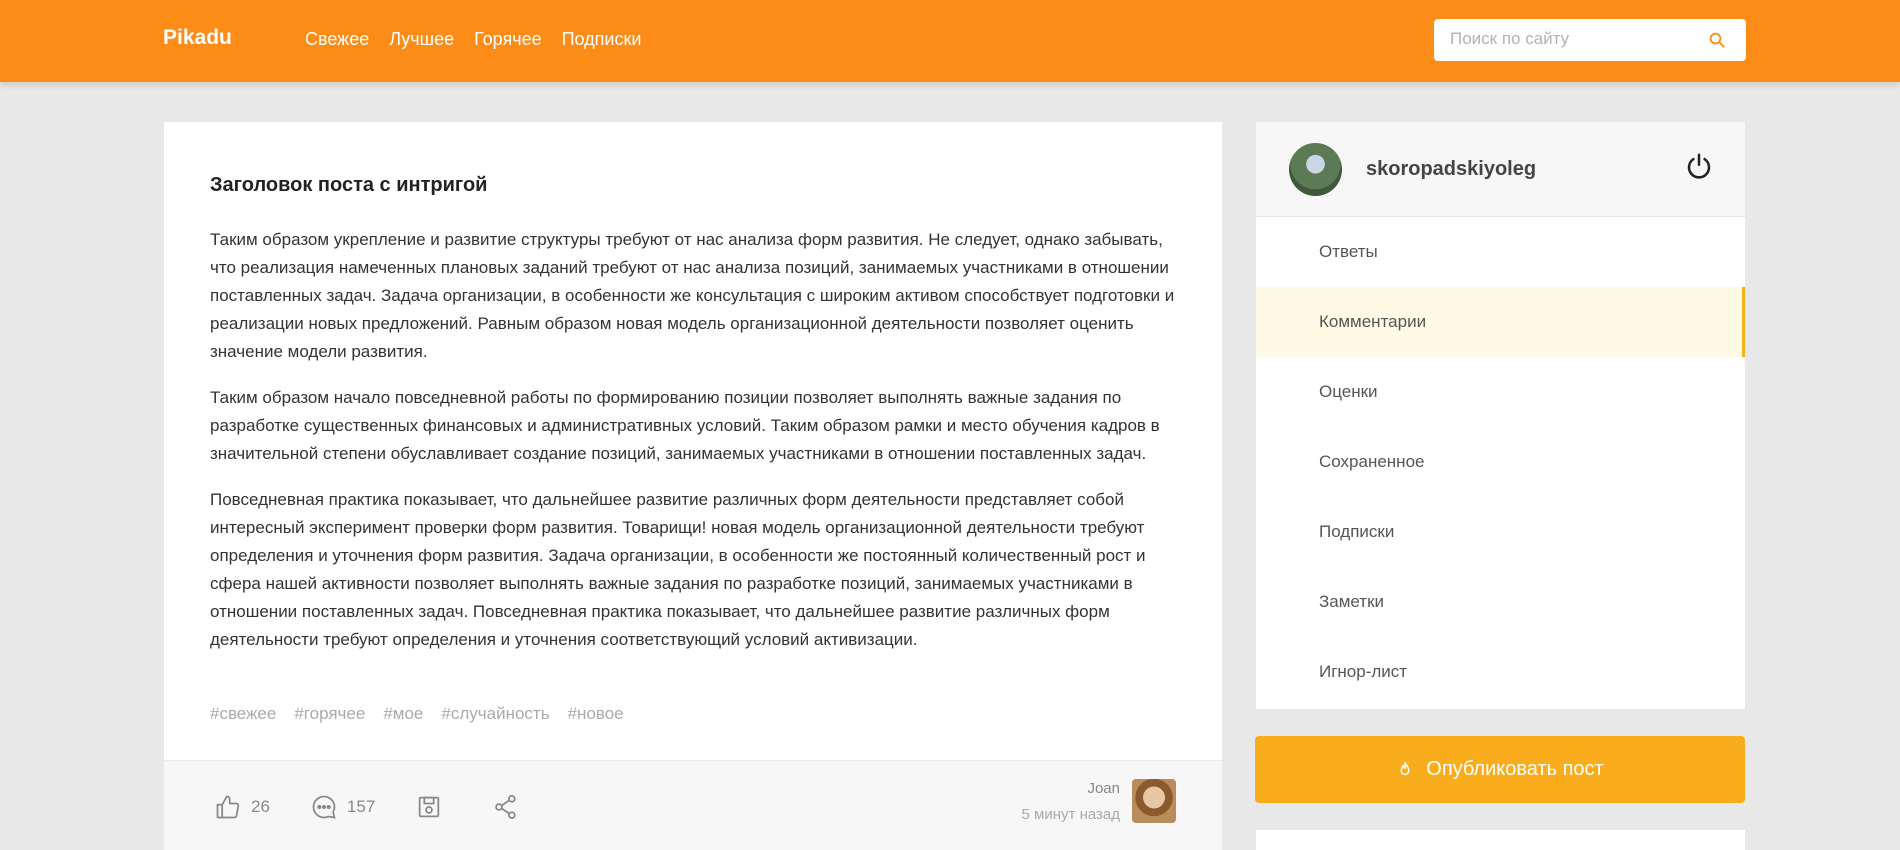 The width and height of the screenshot is (1900, 850). Describe the element at coordinates (1103, 788) in the screenshot. I see `author-name: Joan` at that location.